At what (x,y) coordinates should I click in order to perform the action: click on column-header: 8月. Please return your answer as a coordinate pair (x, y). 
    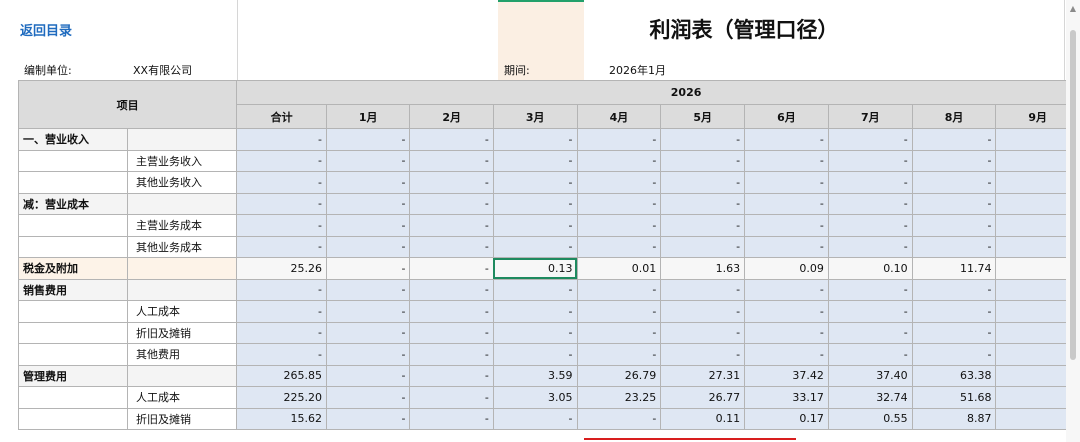
    Looking at the image, I should click on (954, 116).